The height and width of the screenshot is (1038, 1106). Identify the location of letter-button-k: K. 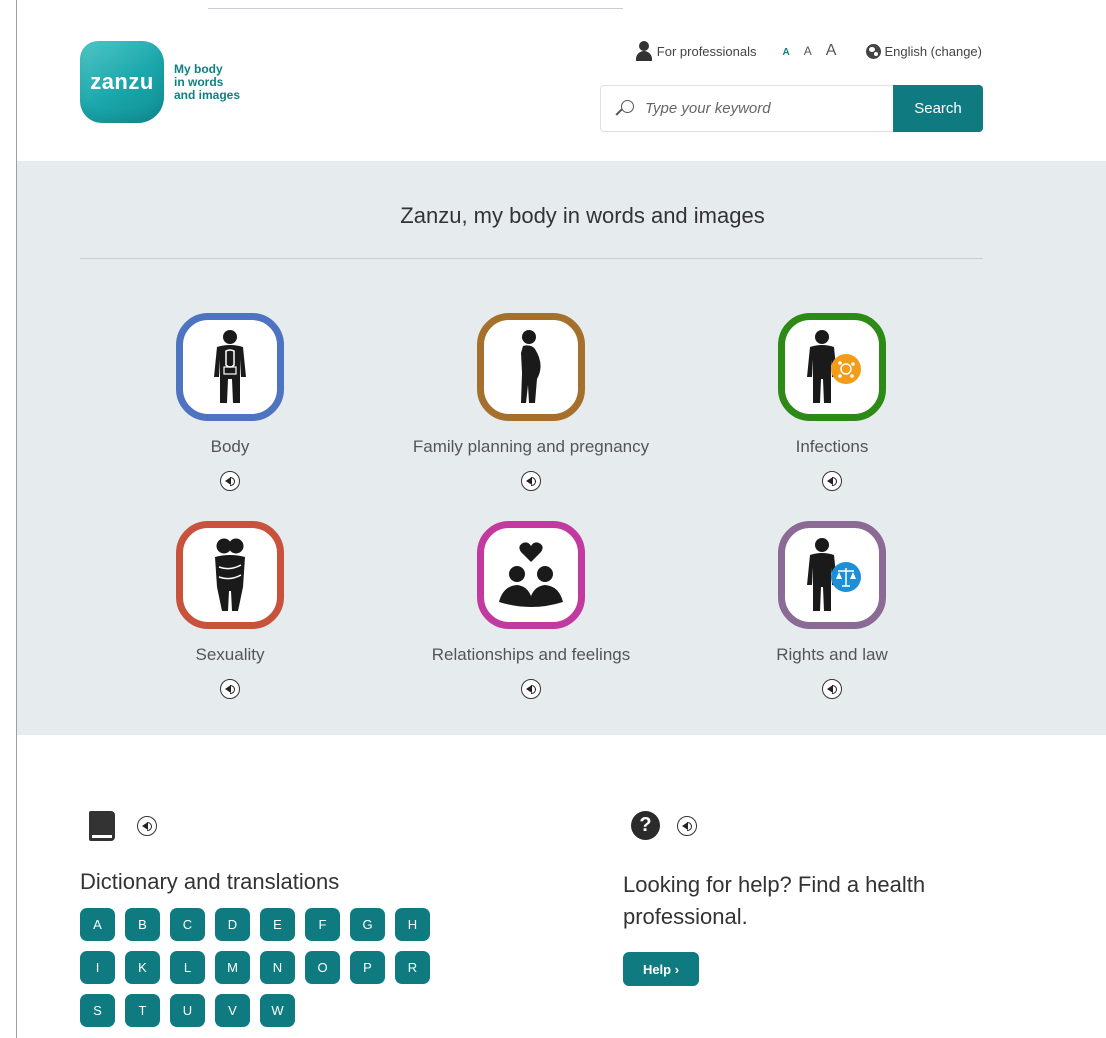
(142, 967).